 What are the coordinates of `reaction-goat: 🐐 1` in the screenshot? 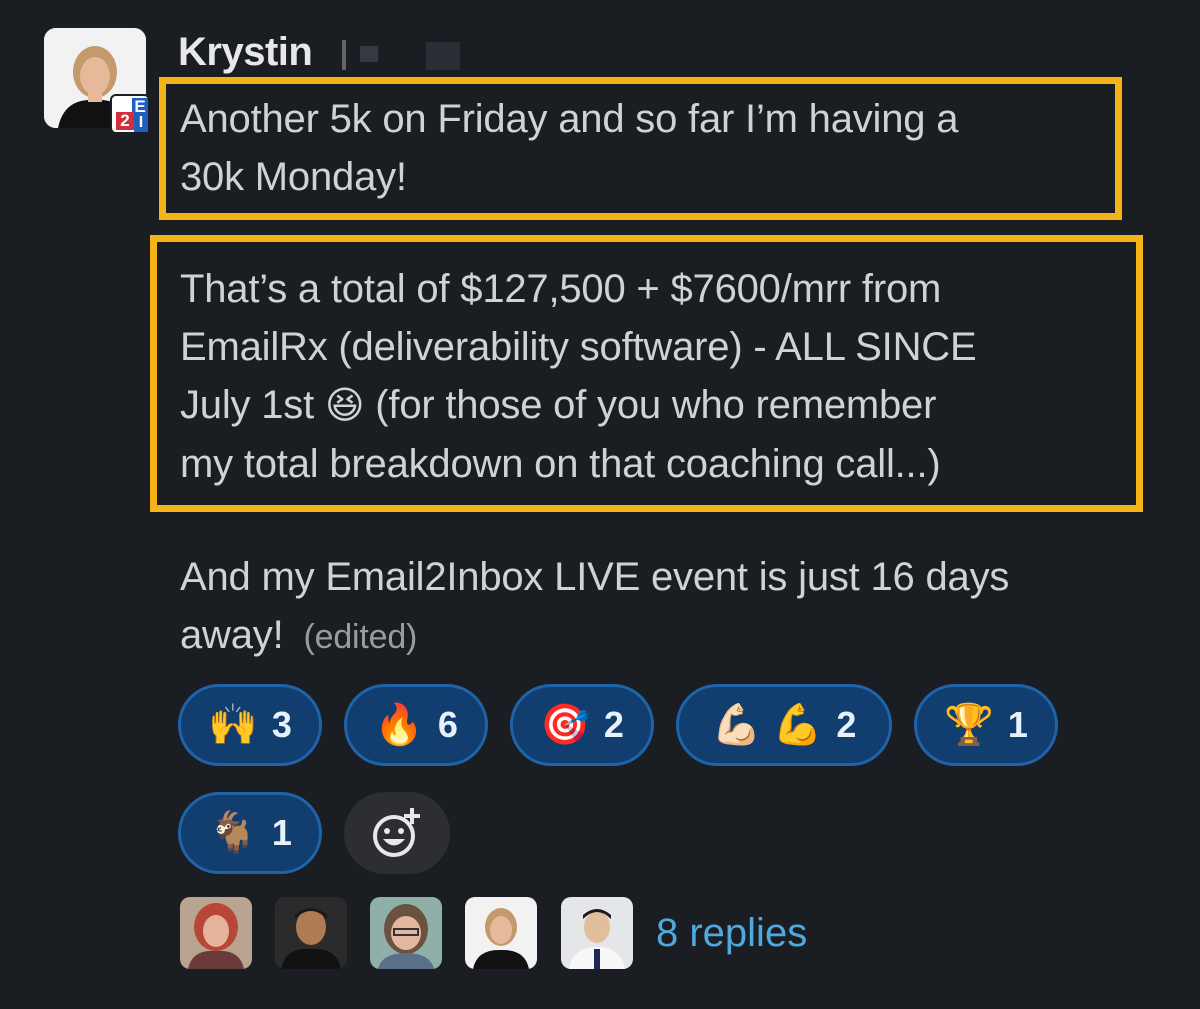 It's located at (250, 833).